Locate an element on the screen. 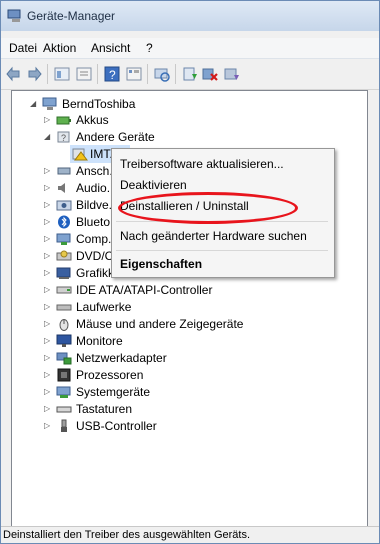 The width and height of the screenshot is (380, 544). forward-icon is located at coordinates (34, 74).